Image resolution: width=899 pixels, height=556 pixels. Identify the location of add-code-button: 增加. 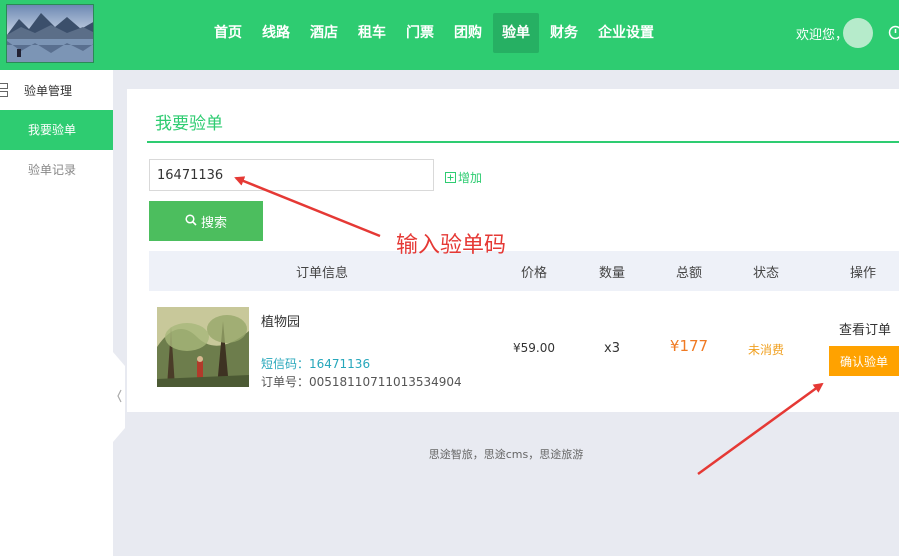
(463, 177).